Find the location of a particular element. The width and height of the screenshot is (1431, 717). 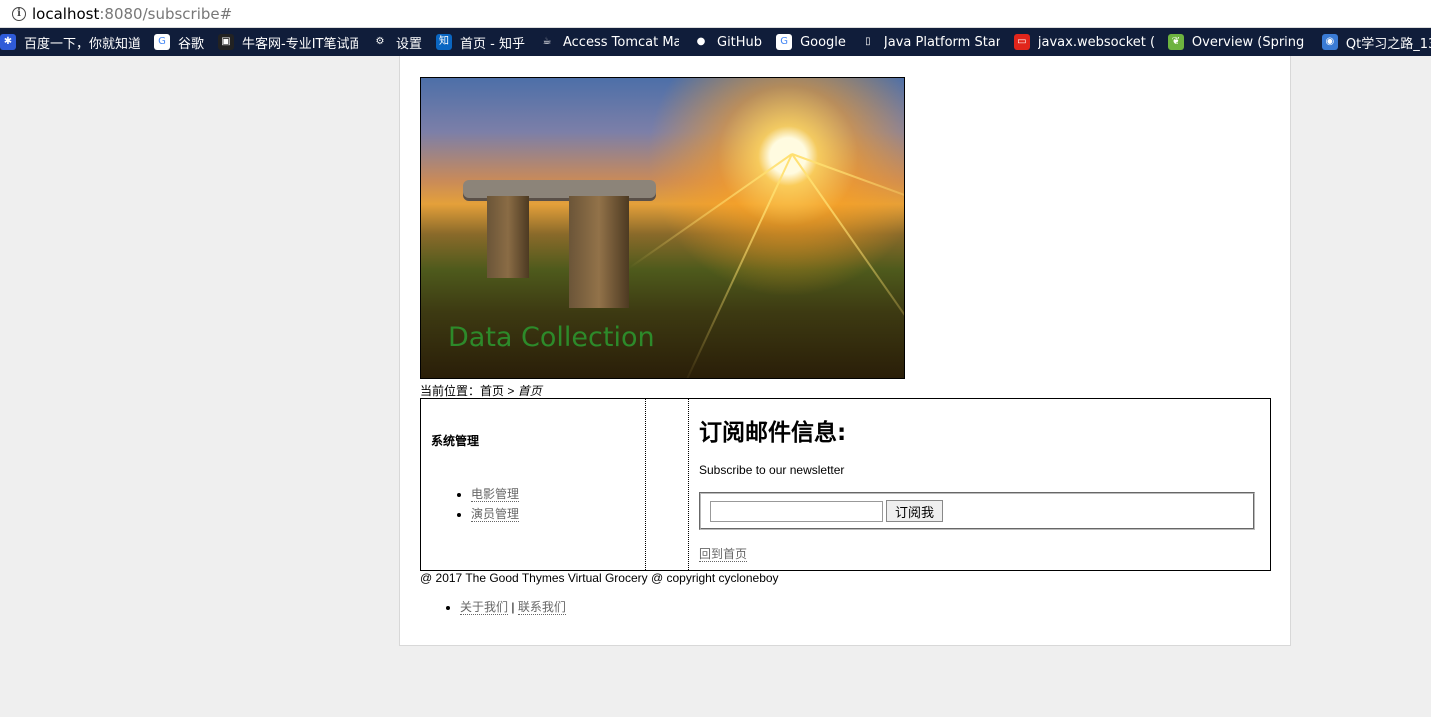

bookmark-label: 牛客网-专业IT笔试面 is located at coordinates (300, 44).